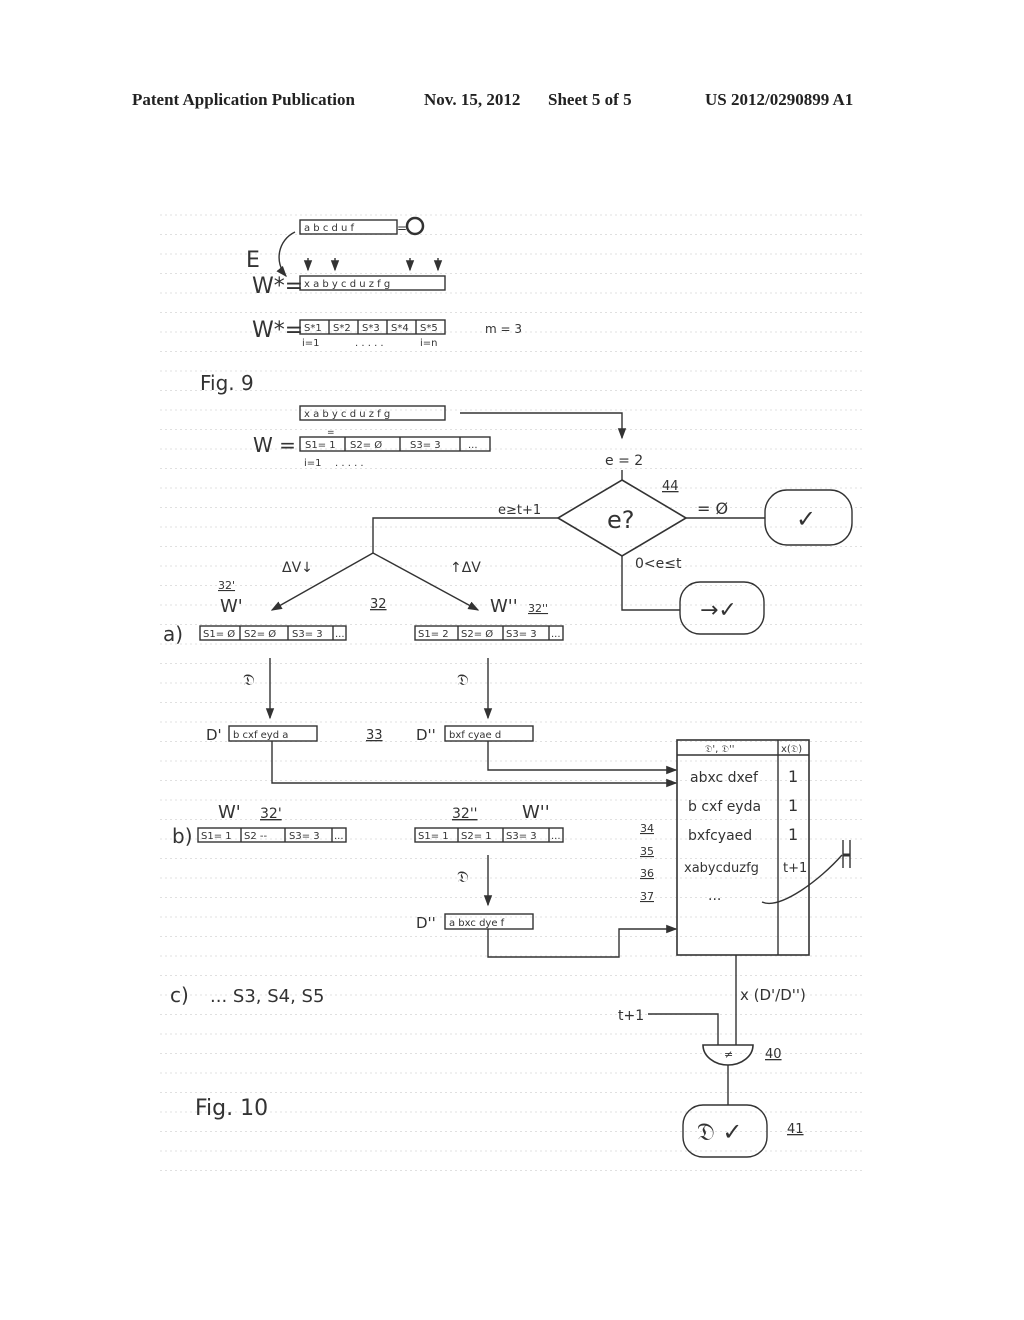  I want to click on row-a-left-ref: 32', so click(226, 585).